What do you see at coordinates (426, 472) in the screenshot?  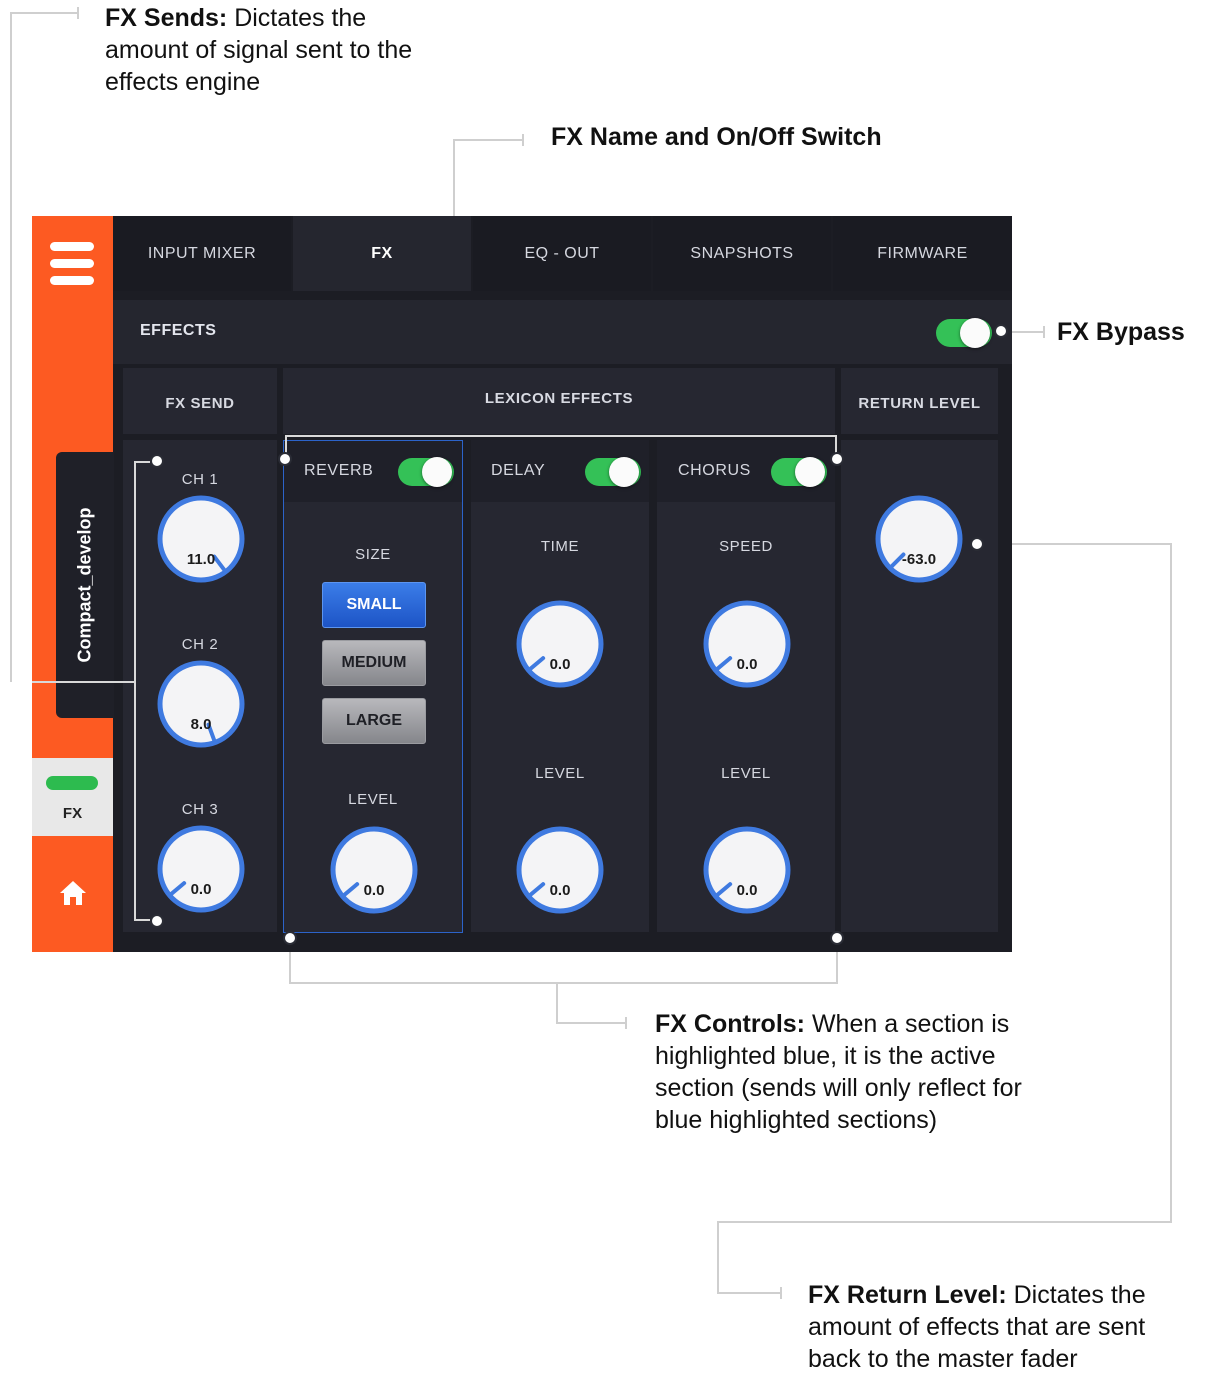 I see `reverb-toggle` at bounding box center [426, 472].